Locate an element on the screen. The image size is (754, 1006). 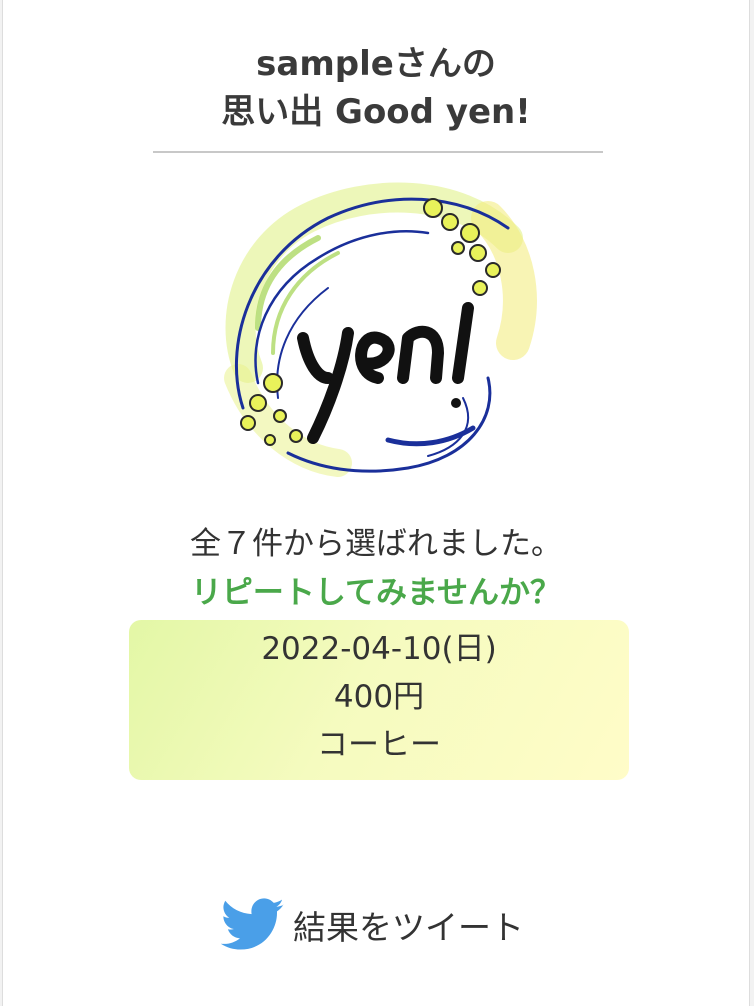
page-title-line-2: 思い出 Good yen! is located at coordinates (376, 112).